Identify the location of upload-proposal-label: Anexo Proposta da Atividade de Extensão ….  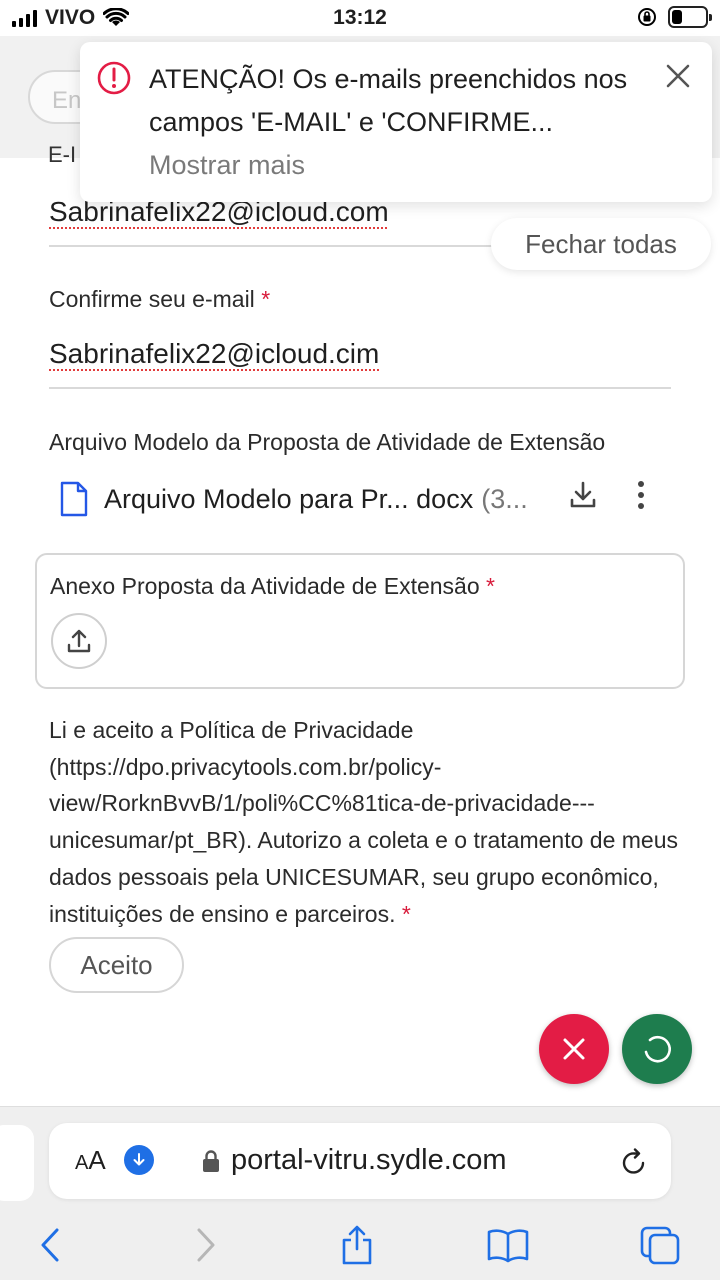
(272, 586).